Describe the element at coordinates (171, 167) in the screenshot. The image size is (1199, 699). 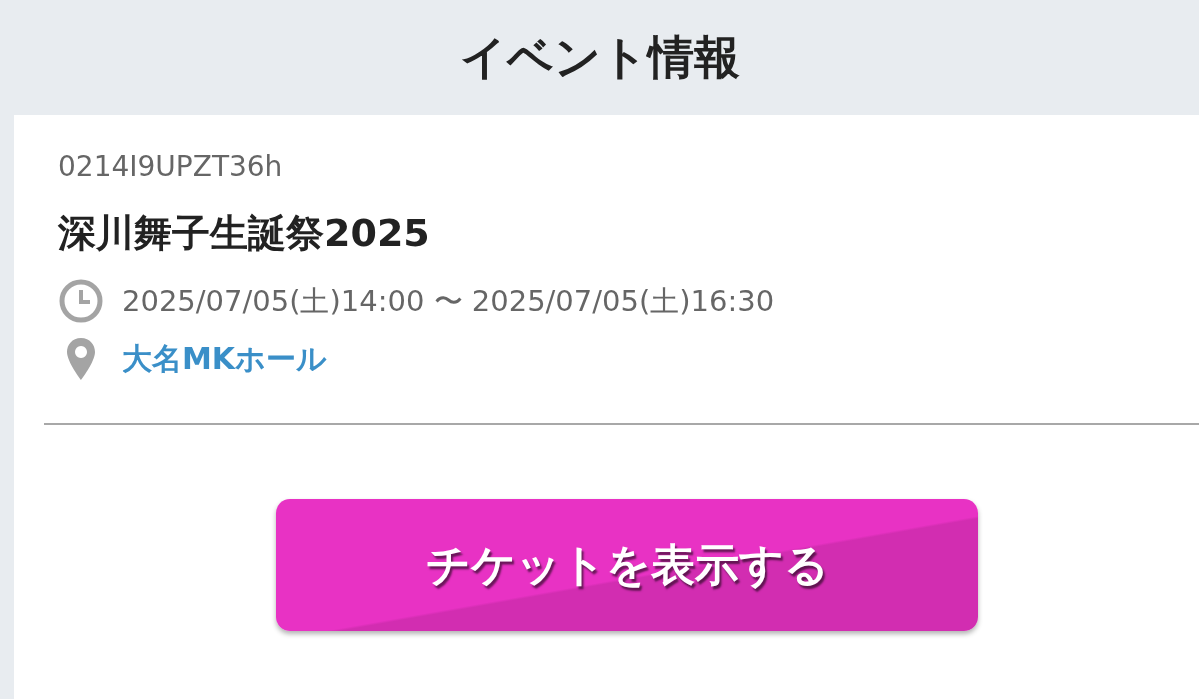
I see `event-code: 0214I9UPZT36h` at that location.